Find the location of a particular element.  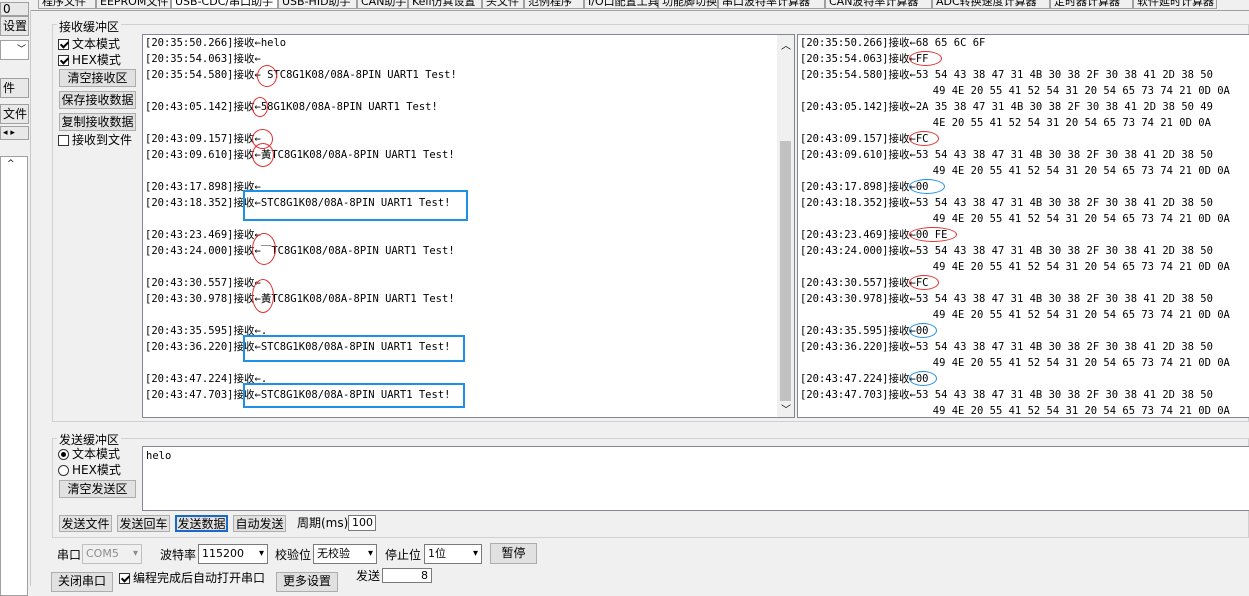

baud-label: 波特率 is located at coordinates (178, 555).